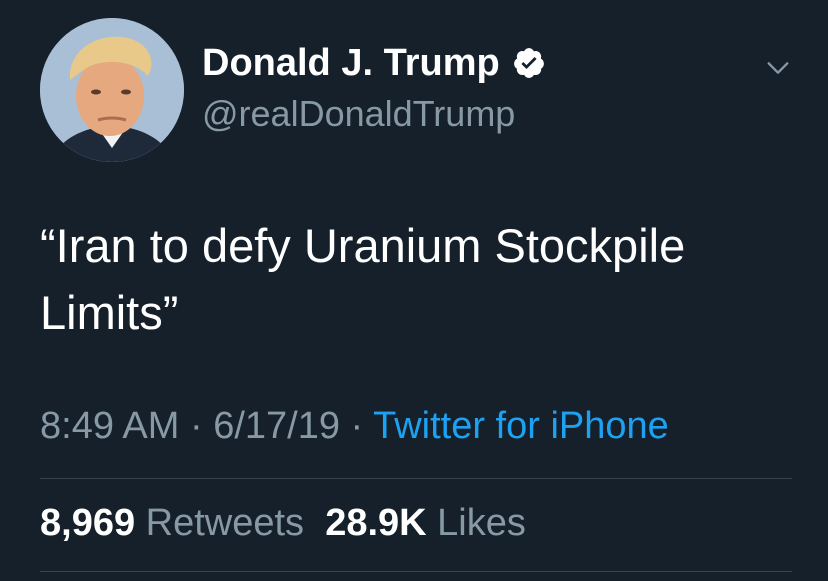 The width and height of the screenshot is (828, 581). Describe the element at coordinates (88, 523) in the screenshot. I see `retweets-count: 8,969` at that location.